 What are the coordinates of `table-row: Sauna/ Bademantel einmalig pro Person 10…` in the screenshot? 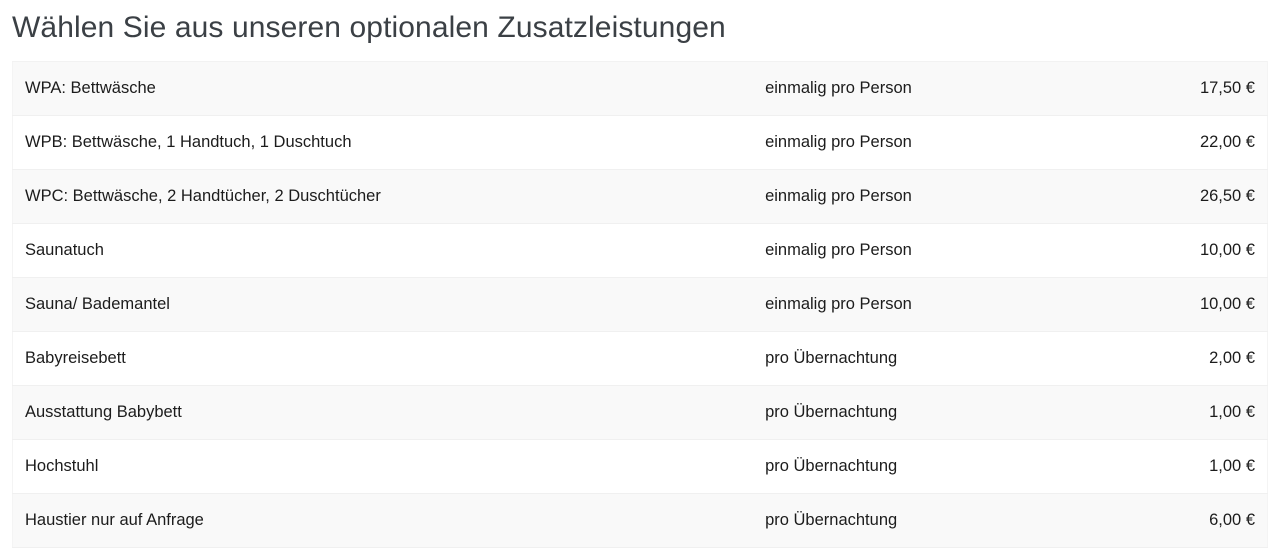 It's located at (640, 304).